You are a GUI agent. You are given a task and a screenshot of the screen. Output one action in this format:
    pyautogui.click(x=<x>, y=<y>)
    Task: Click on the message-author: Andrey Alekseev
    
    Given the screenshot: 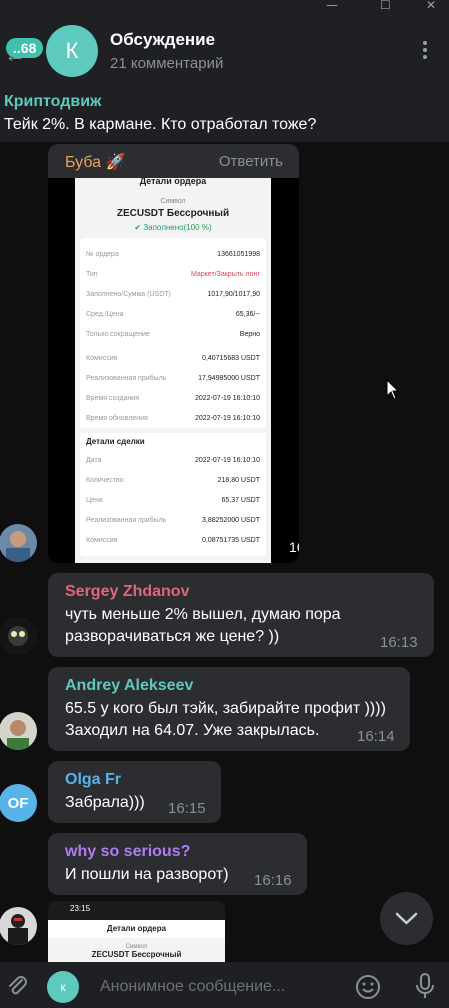 What is the action you would take?
    pyautogui.click(x=129, y=686)
    